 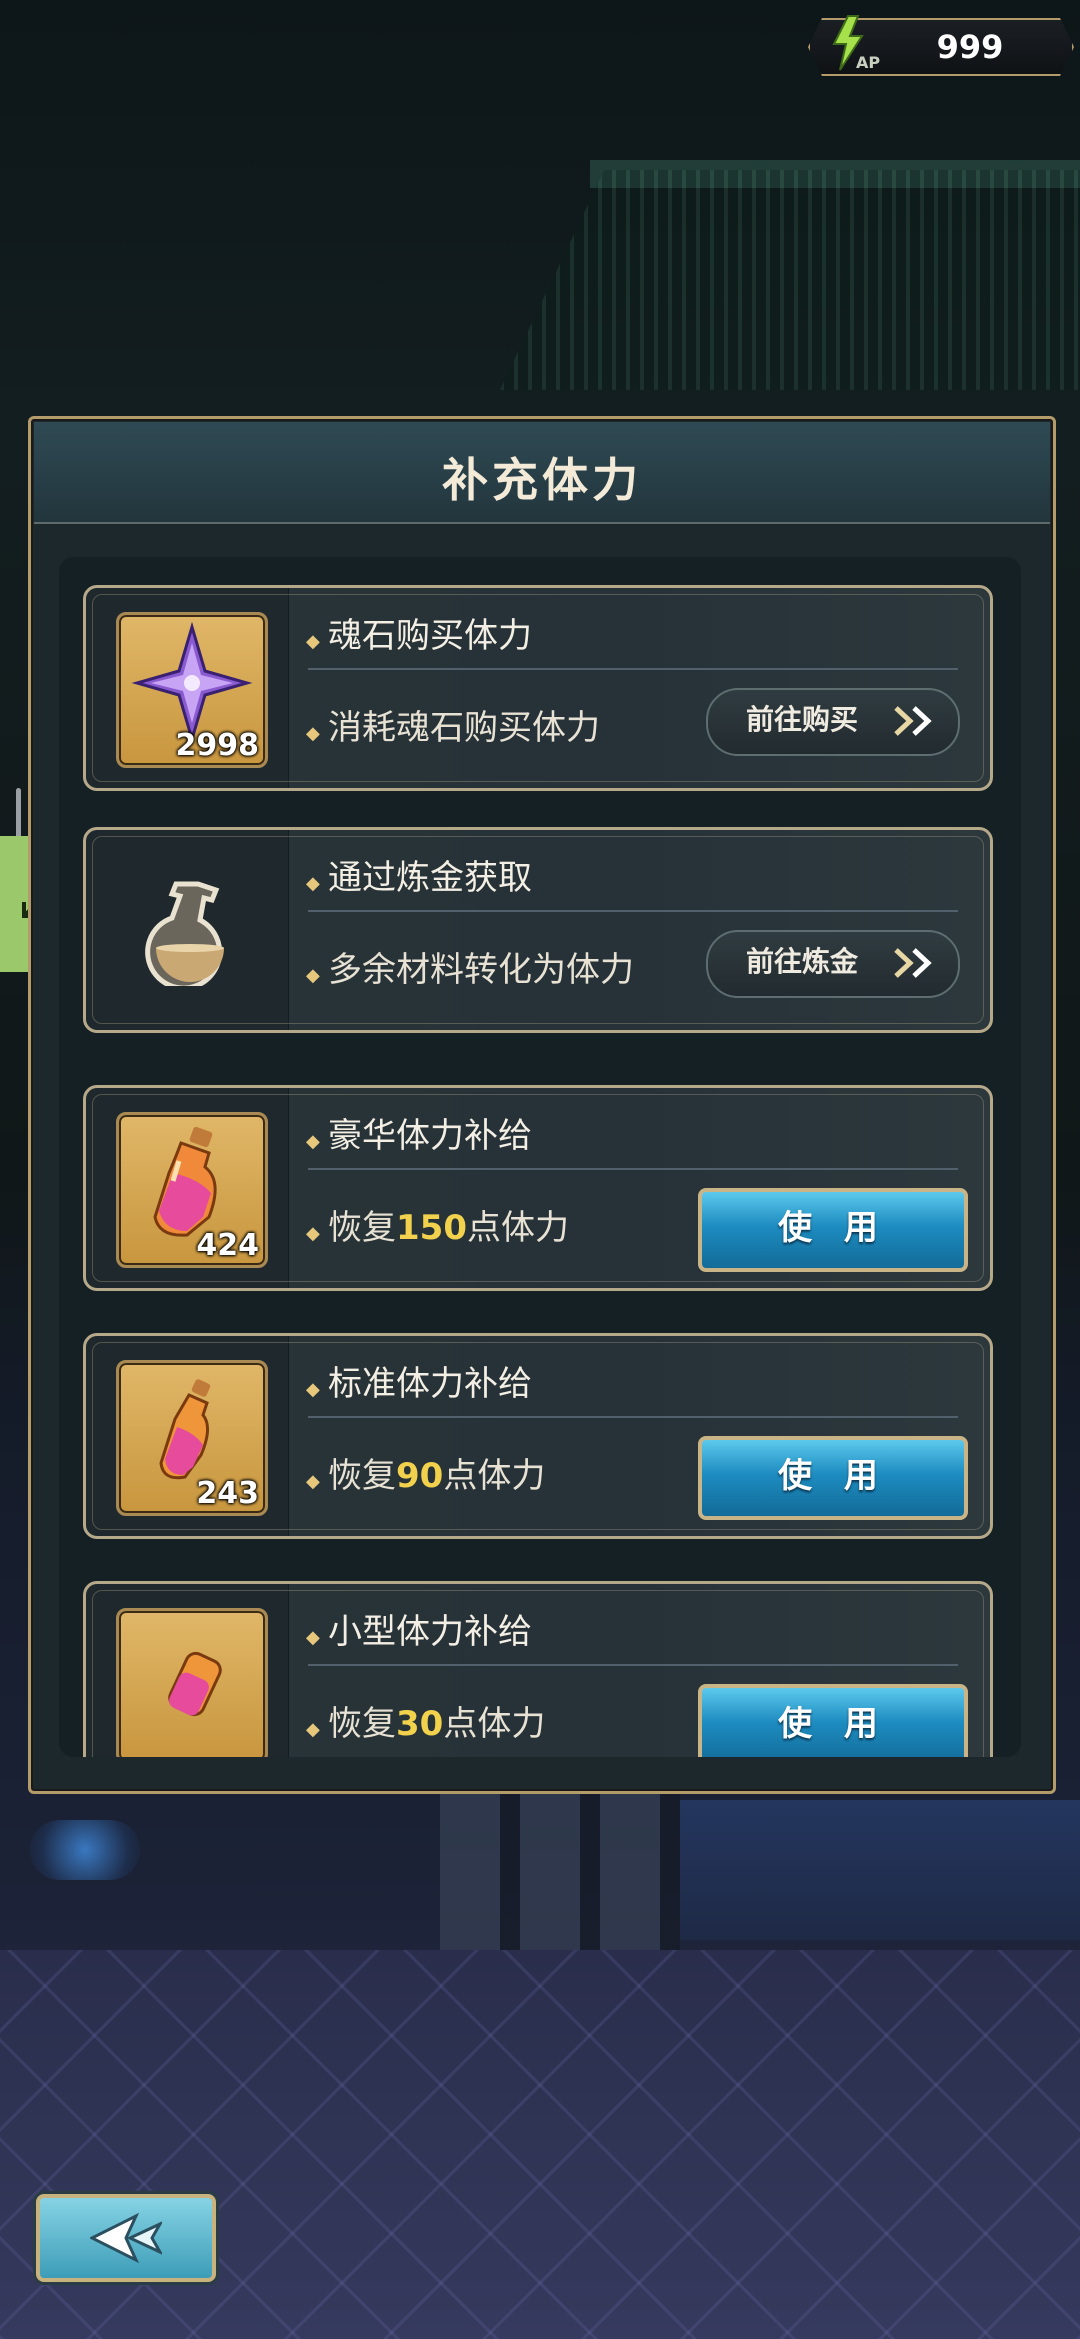 What do you see at coordinates (833, 1720) in the screenshot?
I see `use-small-potion-button: 使 用` at bounding box center [833, 1720].